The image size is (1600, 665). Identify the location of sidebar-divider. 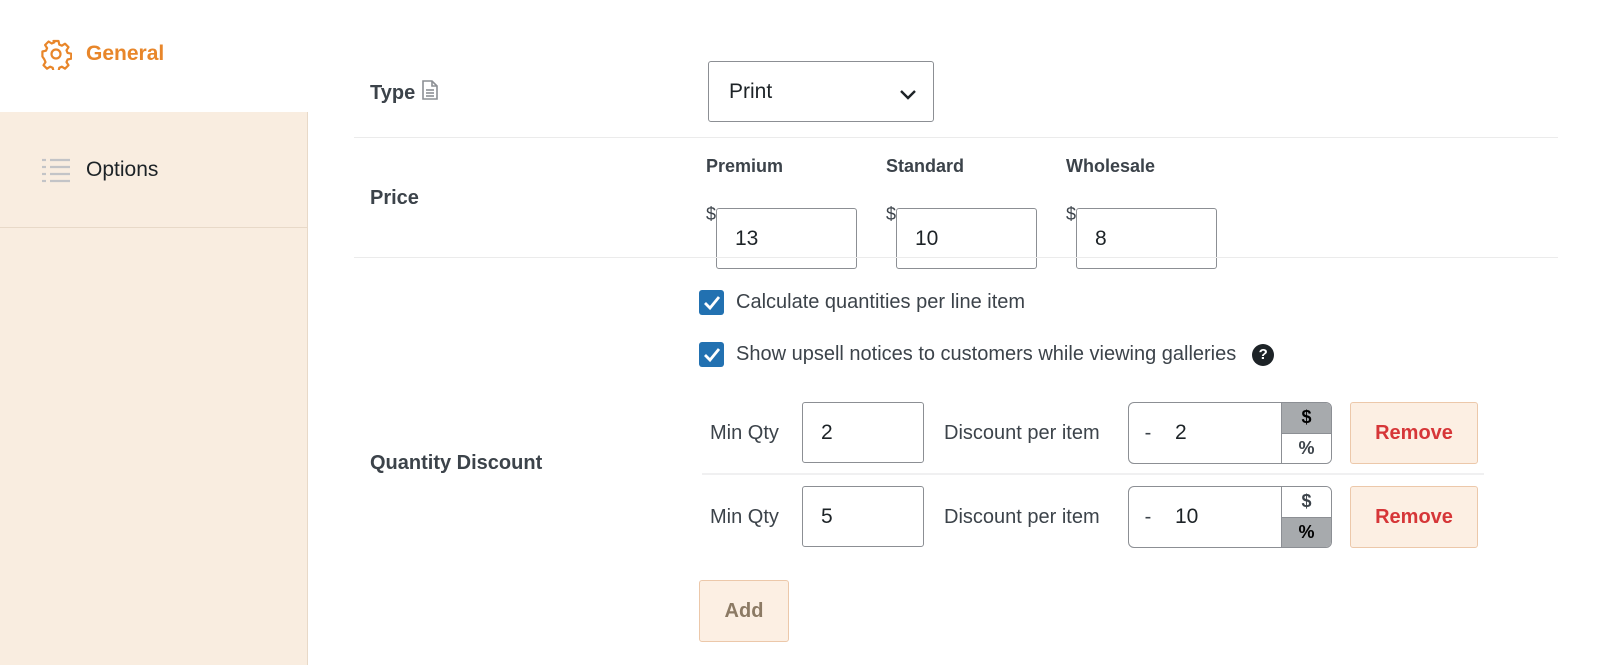
(154, 227).